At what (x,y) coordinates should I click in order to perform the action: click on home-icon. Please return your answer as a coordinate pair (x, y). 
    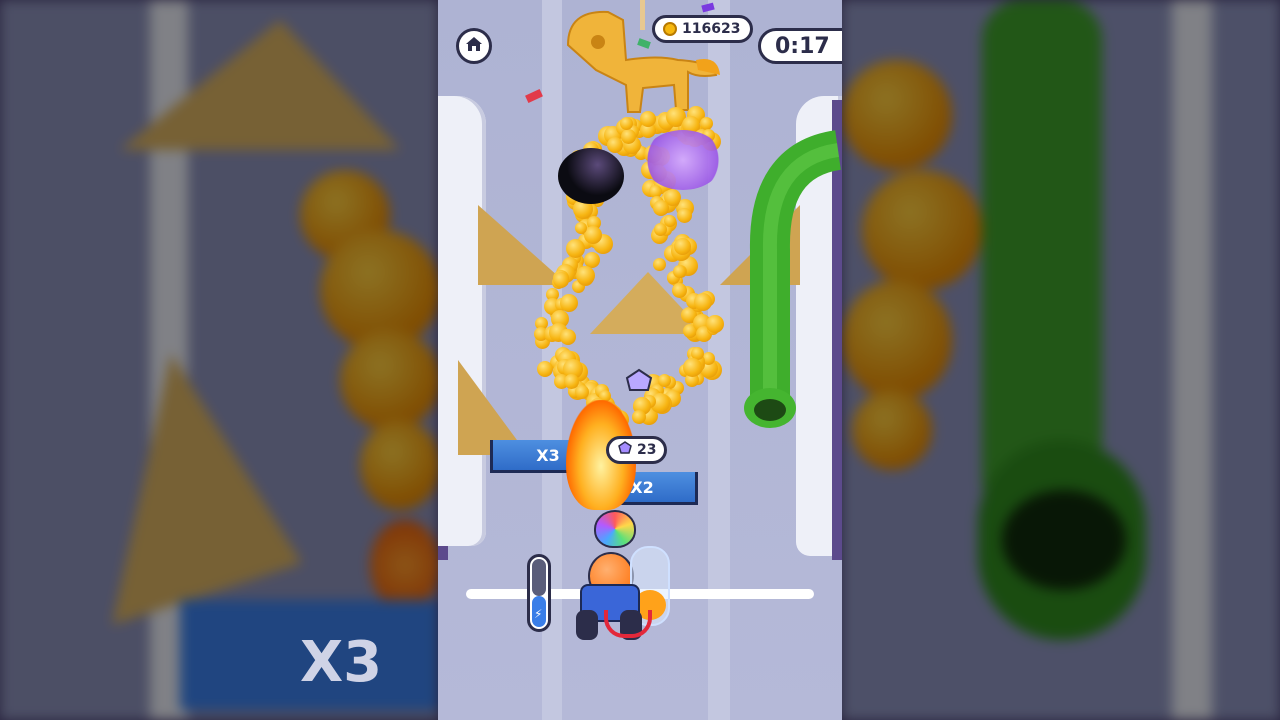
    Looking at the image, I should click on (474, 46).